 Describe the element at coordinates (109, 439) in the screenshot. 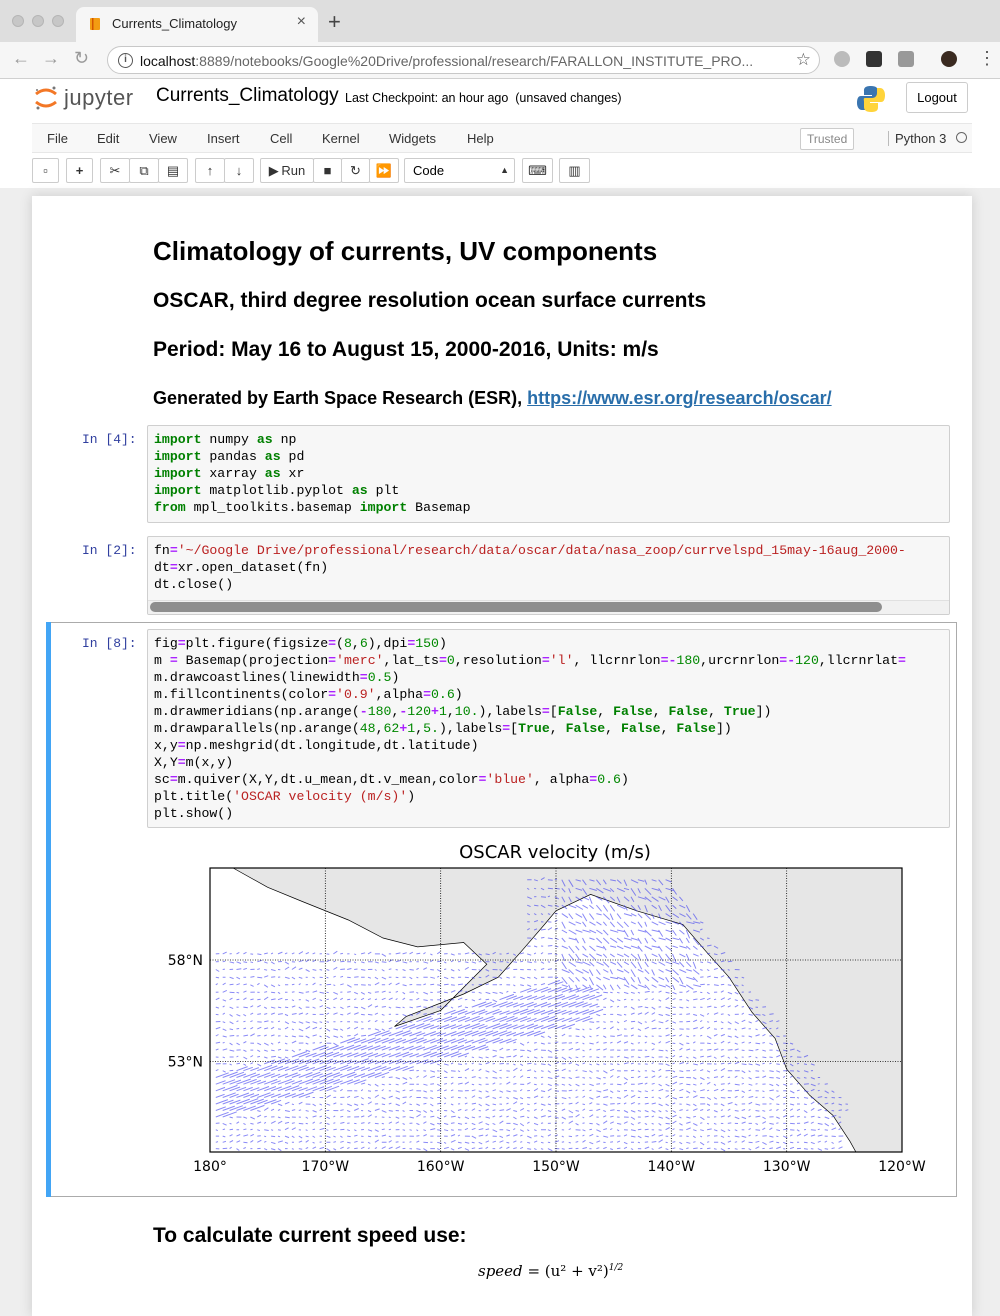

I see `cell-prompt: In [4]:` at that location.